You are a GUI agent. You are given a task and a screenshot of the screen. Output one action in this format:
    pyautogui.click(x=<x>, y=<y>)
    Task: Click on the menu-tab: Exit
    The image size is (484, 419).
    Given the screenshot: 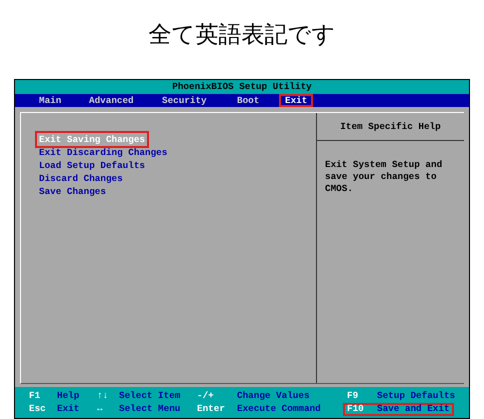 What is the action you would take?
    pyautogui.click(x=296, y=100)
    